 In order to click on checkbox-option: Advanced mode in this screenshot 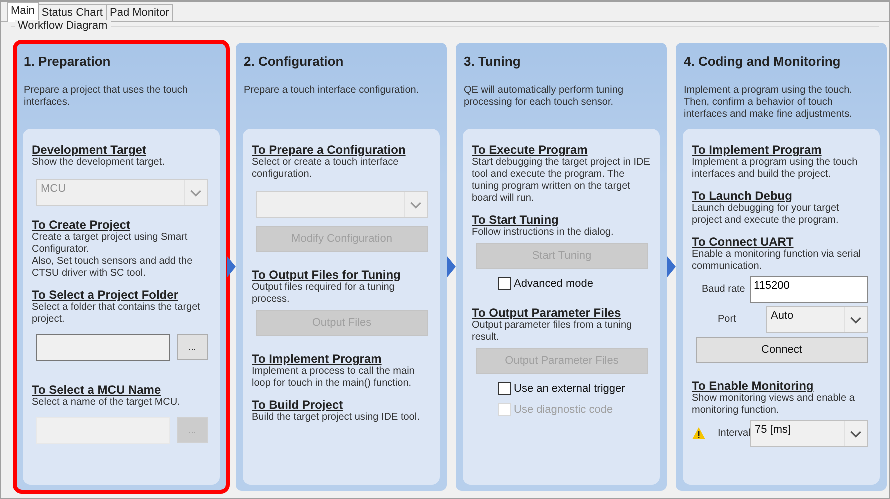, I will do `click(575, 283)`.